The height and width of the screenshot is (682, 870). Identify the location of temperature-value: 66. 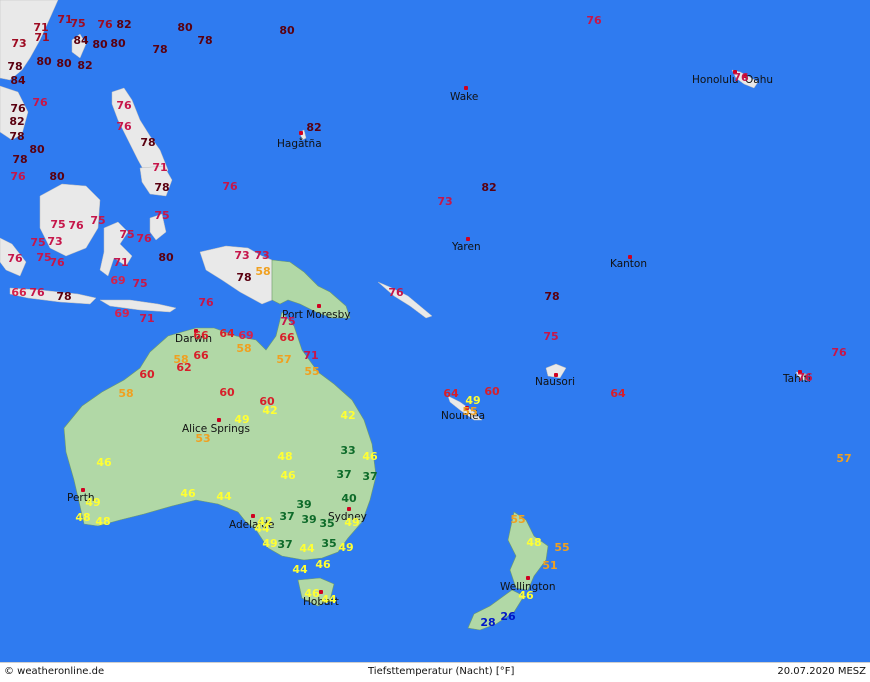
(201, 355).